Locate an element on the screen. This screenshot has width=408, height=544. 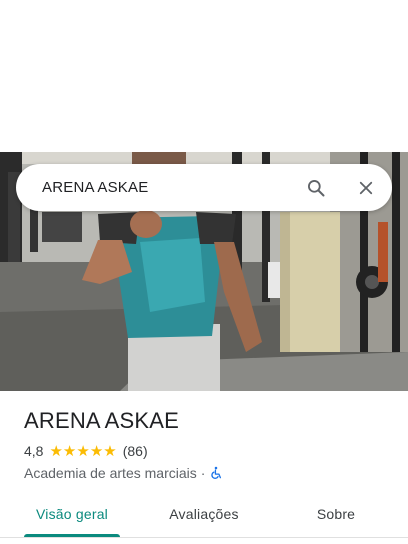
tab-about: Sobre is located at coordinates (336, 513).